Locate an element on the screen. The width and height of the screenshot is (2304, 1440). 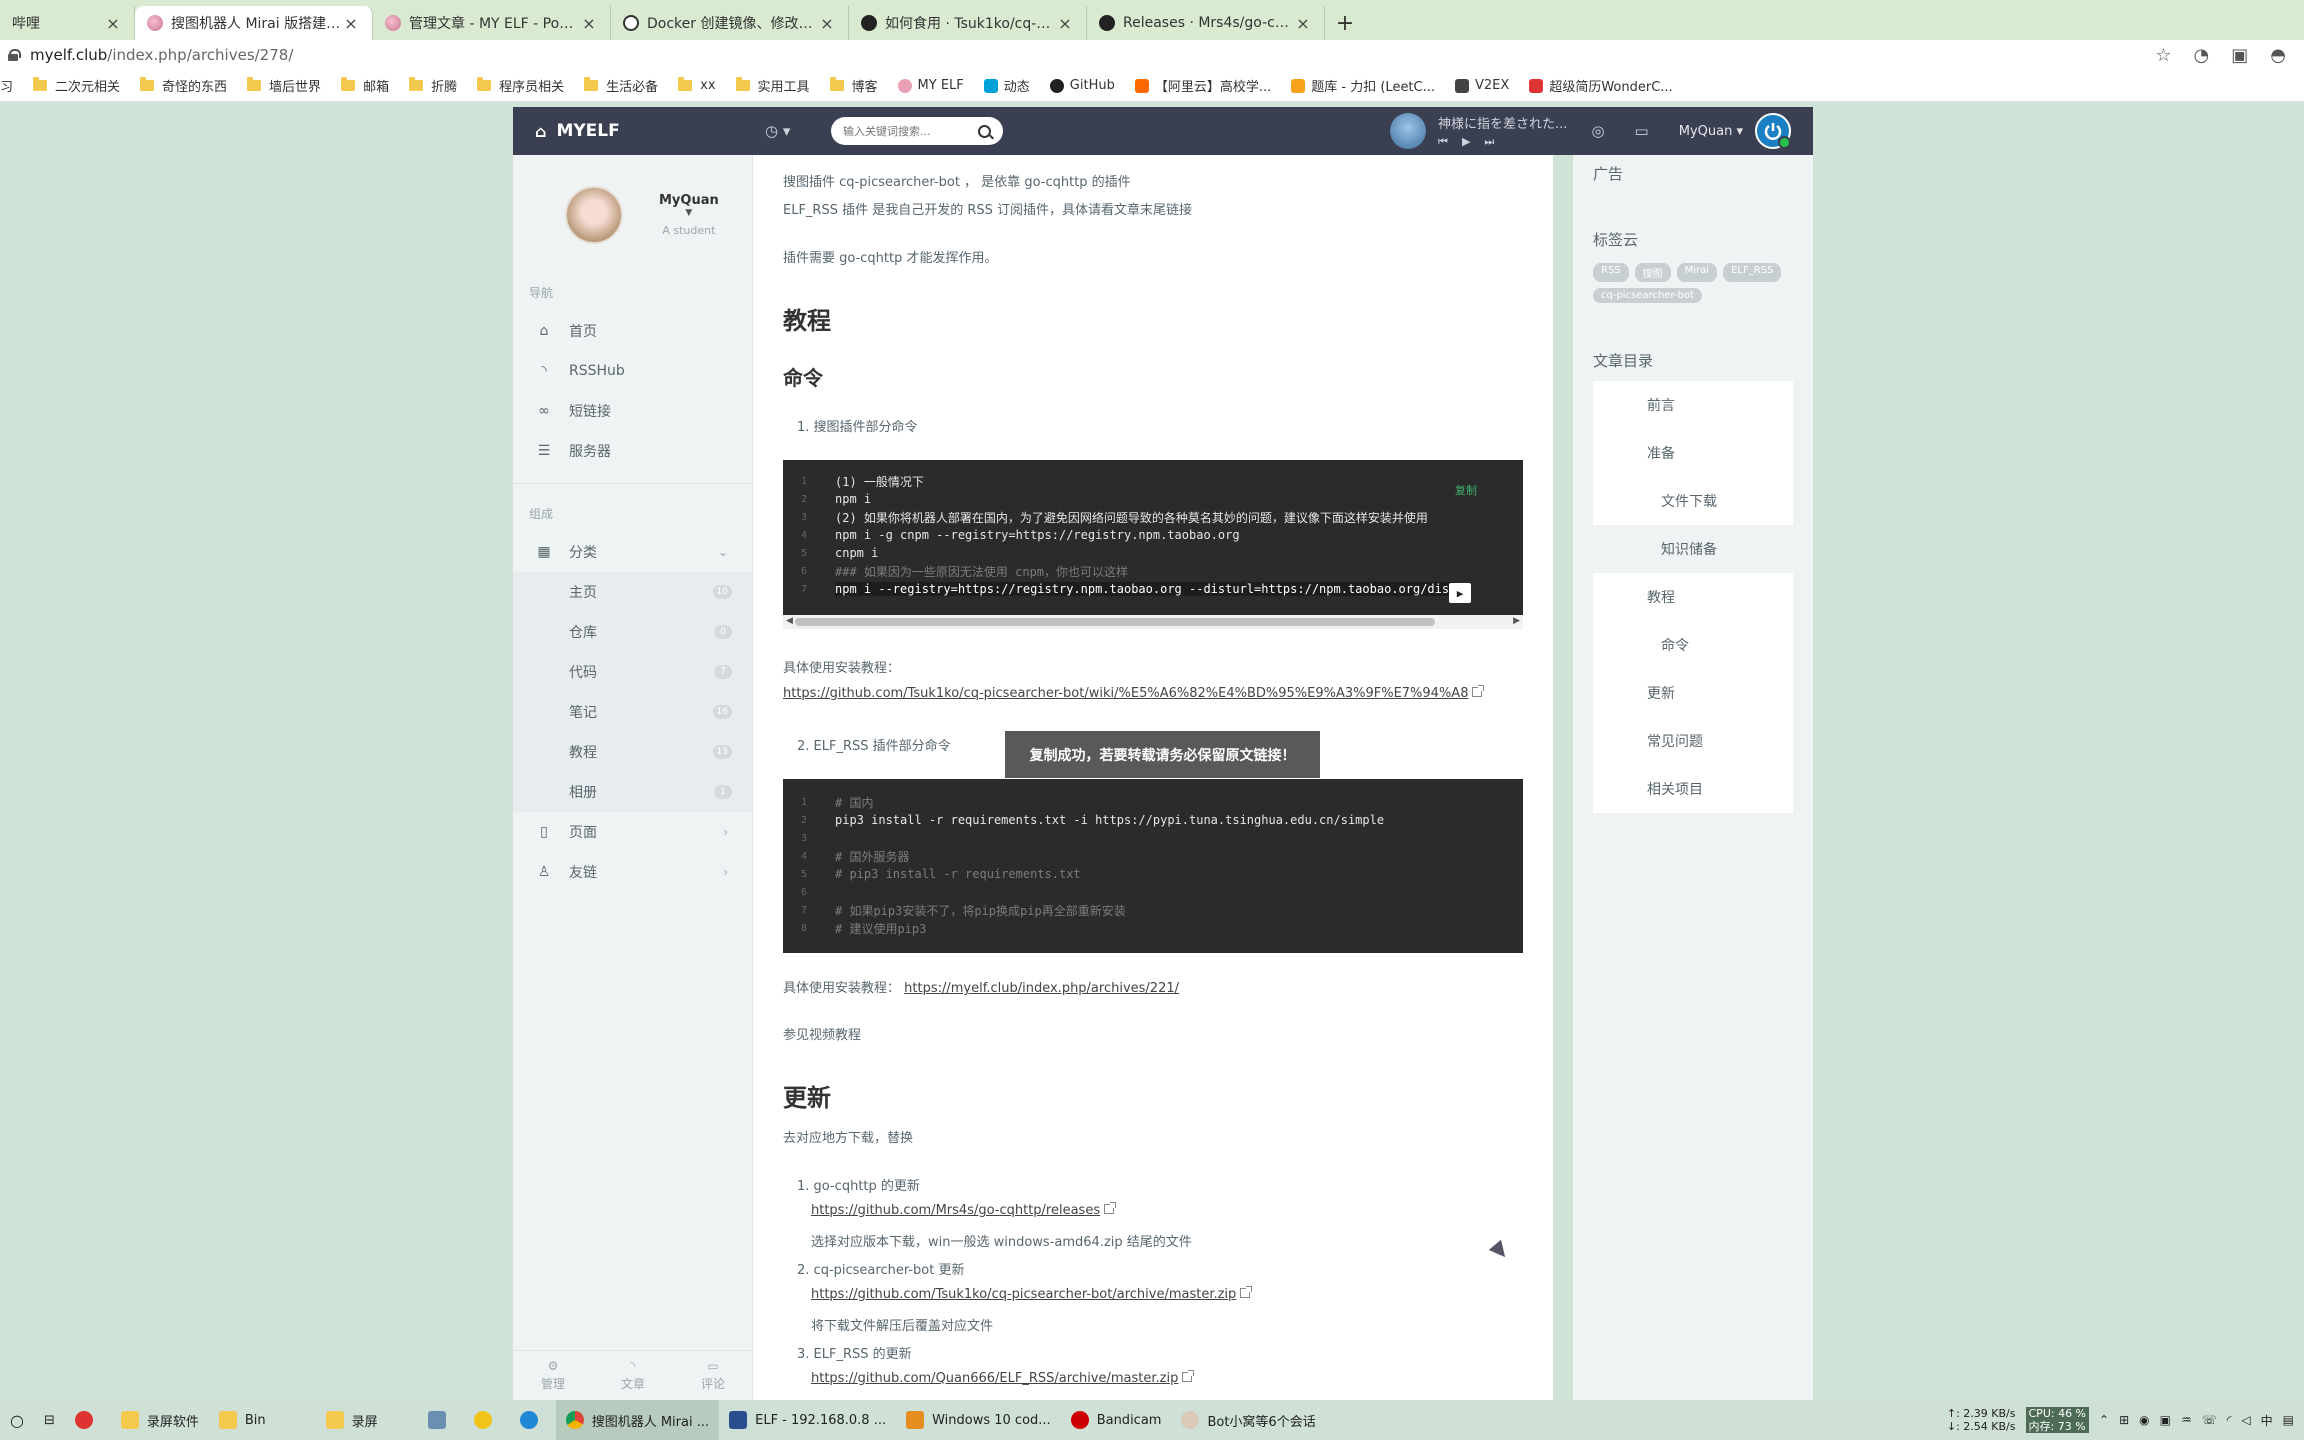
tray-app-icon: ☏ is located at coordinates (2209, 1420).